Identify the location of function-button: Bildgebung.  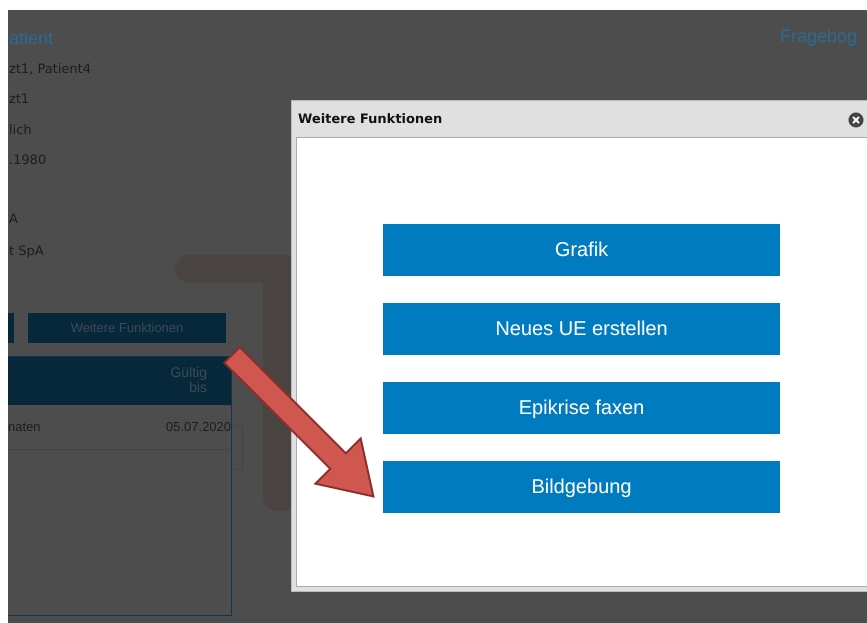
(581, 487).